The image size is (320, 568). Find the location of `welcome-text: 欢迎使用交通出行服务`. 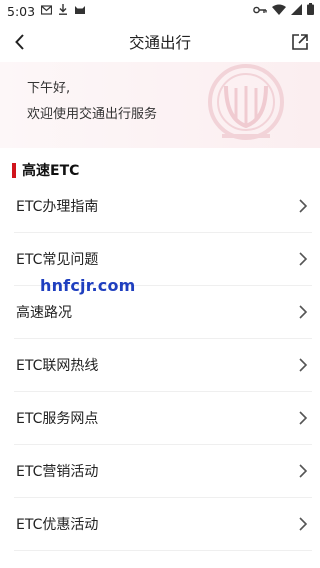

welcome-text: 欢迎使用交通出行服务 is located at coordinates (92, 114).